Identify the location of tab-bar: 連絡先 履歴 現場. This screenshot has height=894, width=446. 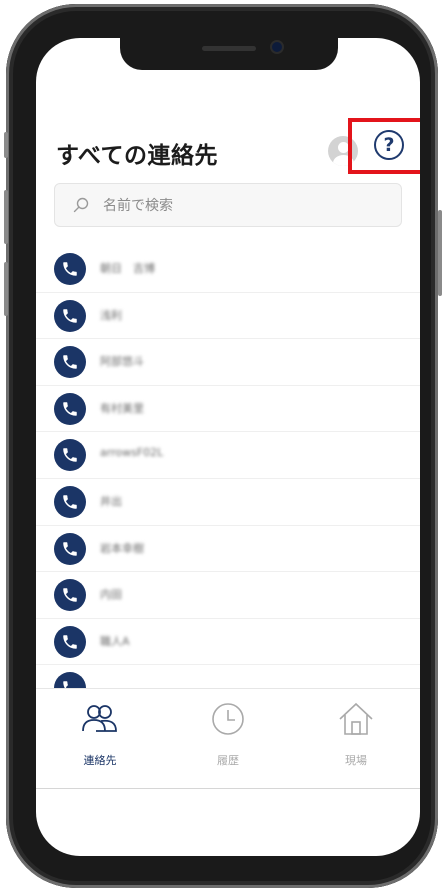
(228, 738).